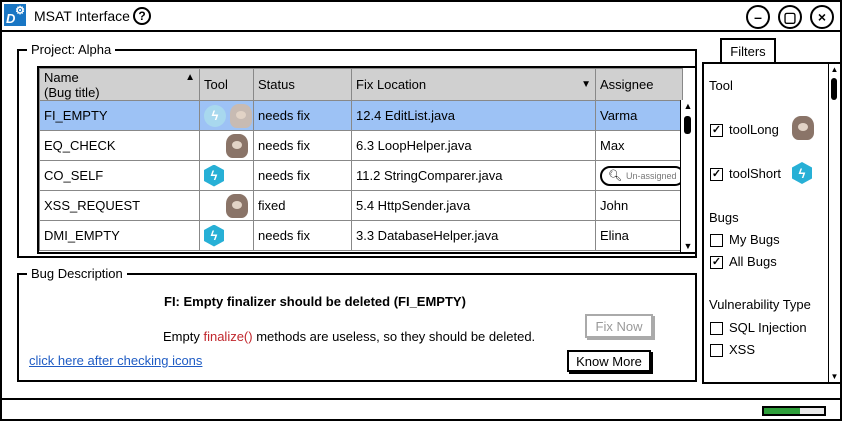 The height and width of the screenshot is (421, 842). Describe the element at coordinates (639, 84) in the screenshot. I see `column-header-assignee: Assignee` at that location.